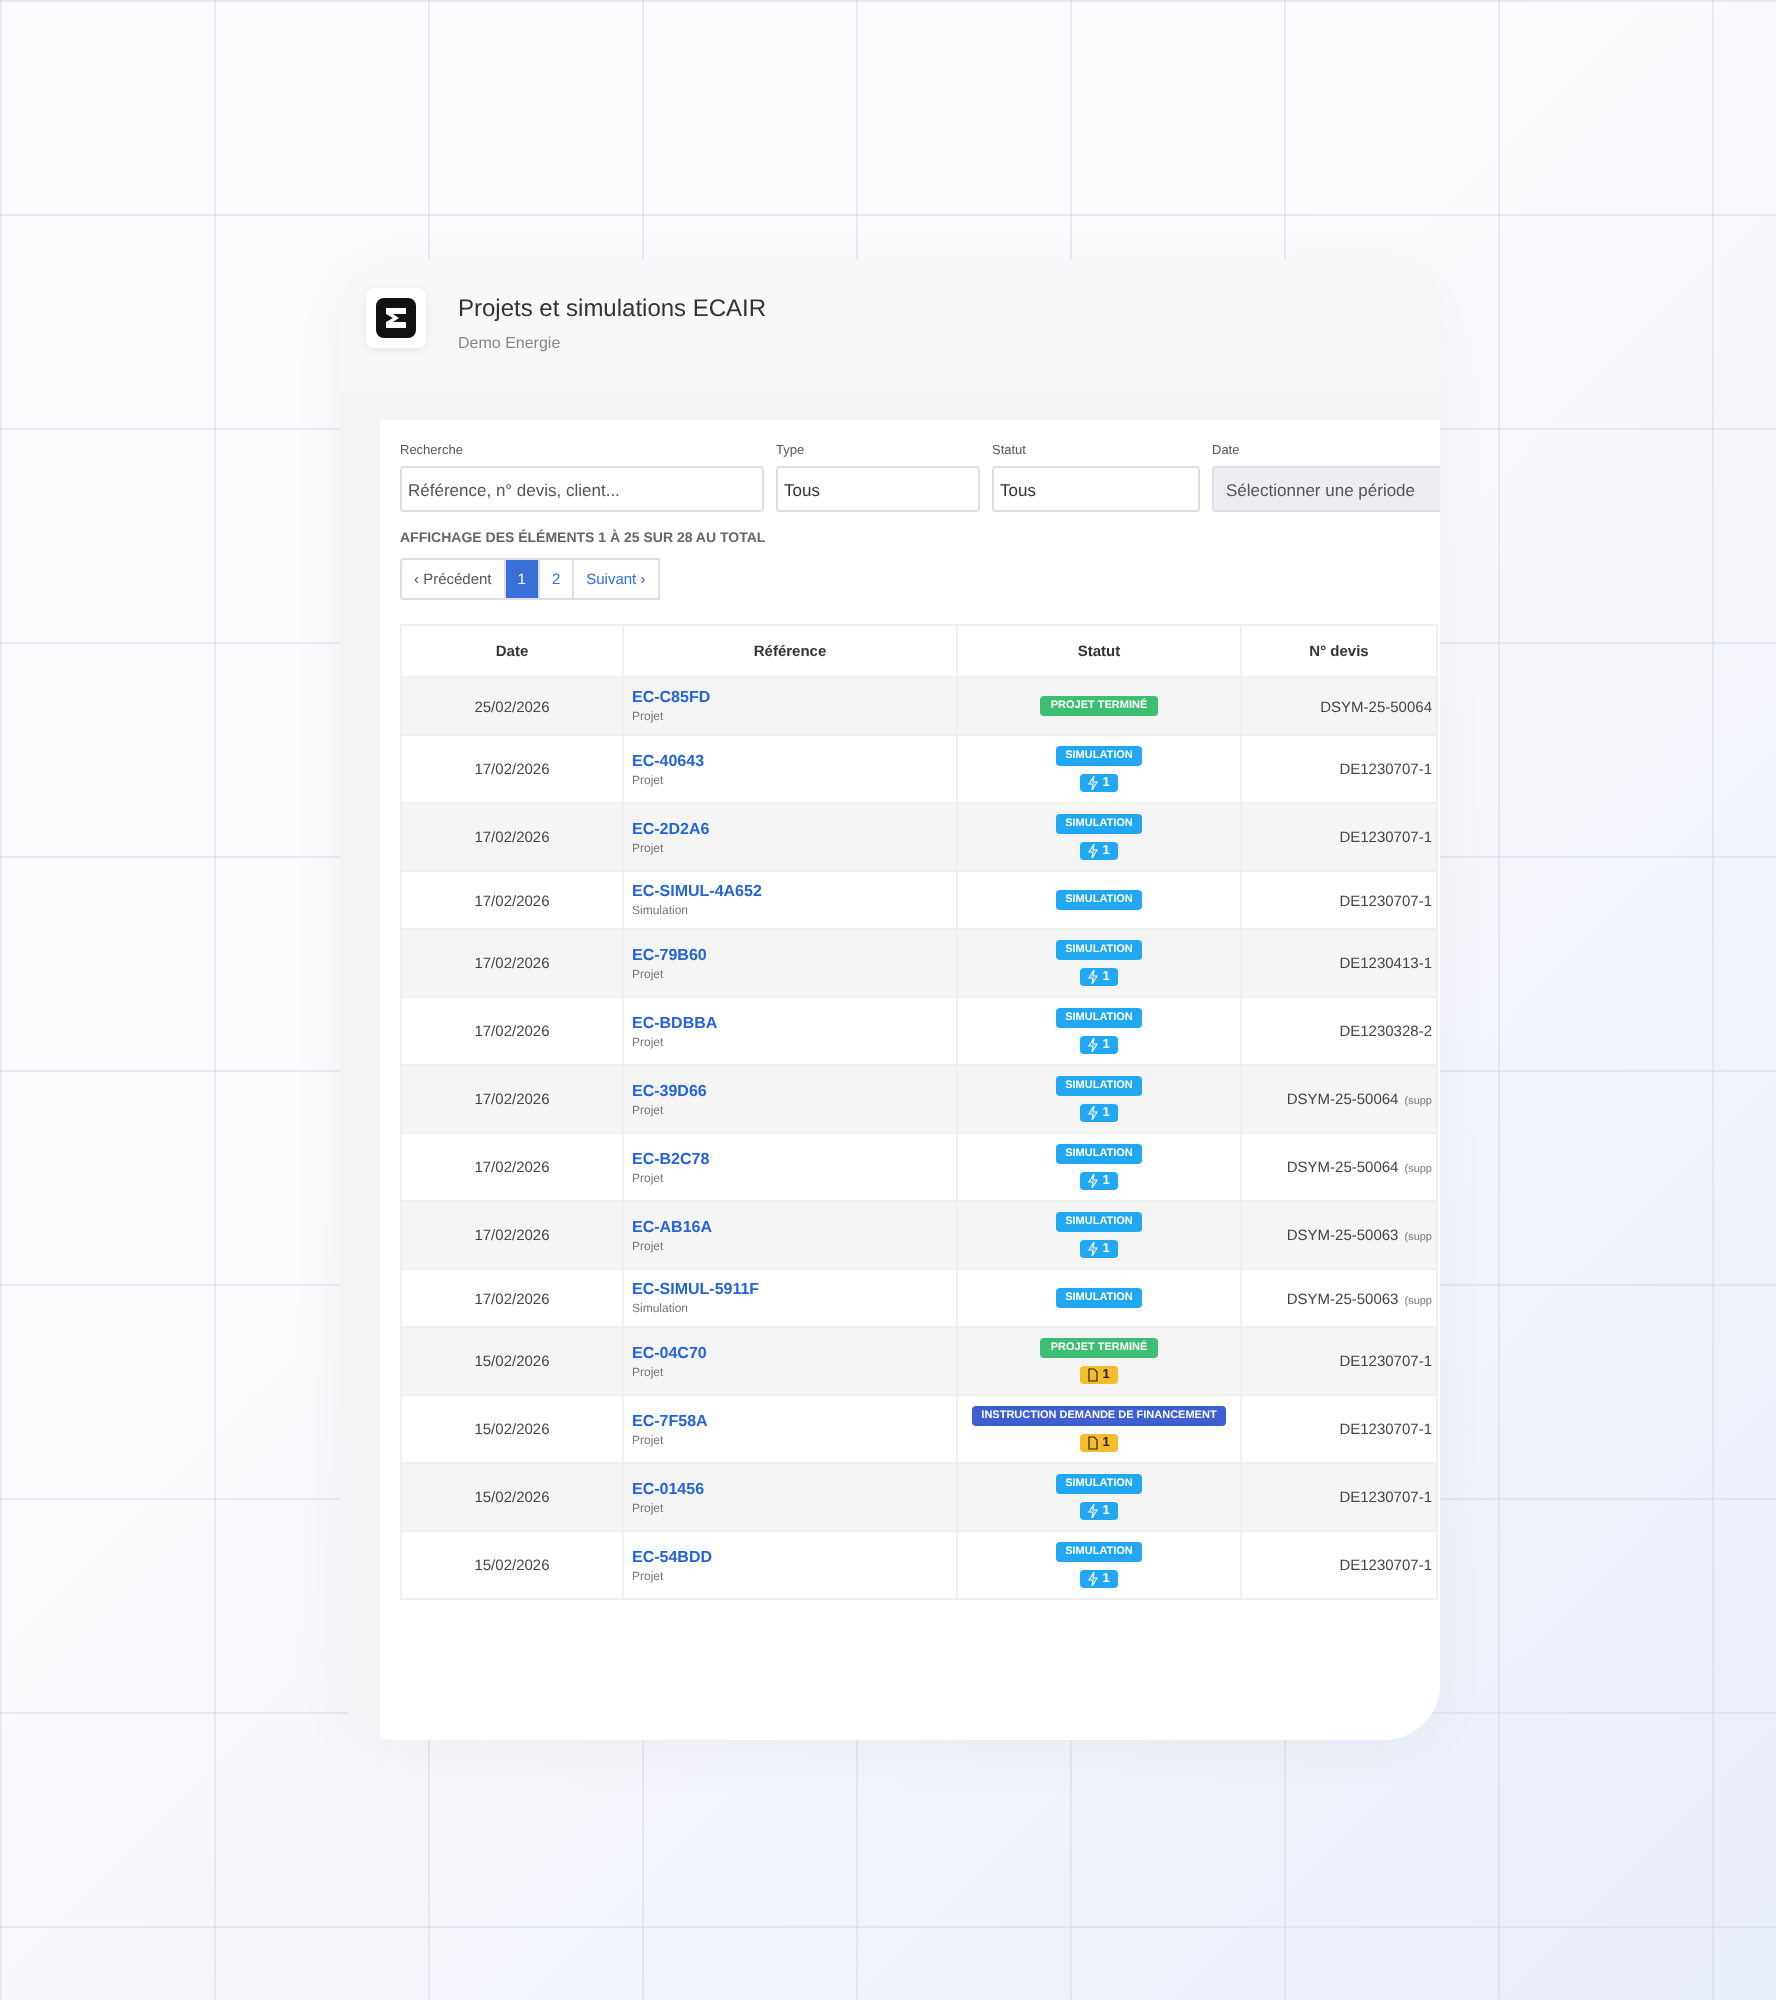 The height and width of the screenshot is (2000, 1776). Describe the element at coordinates (790, 954) in the screenshot. I see `reference-link: EC-79B60` at that location.